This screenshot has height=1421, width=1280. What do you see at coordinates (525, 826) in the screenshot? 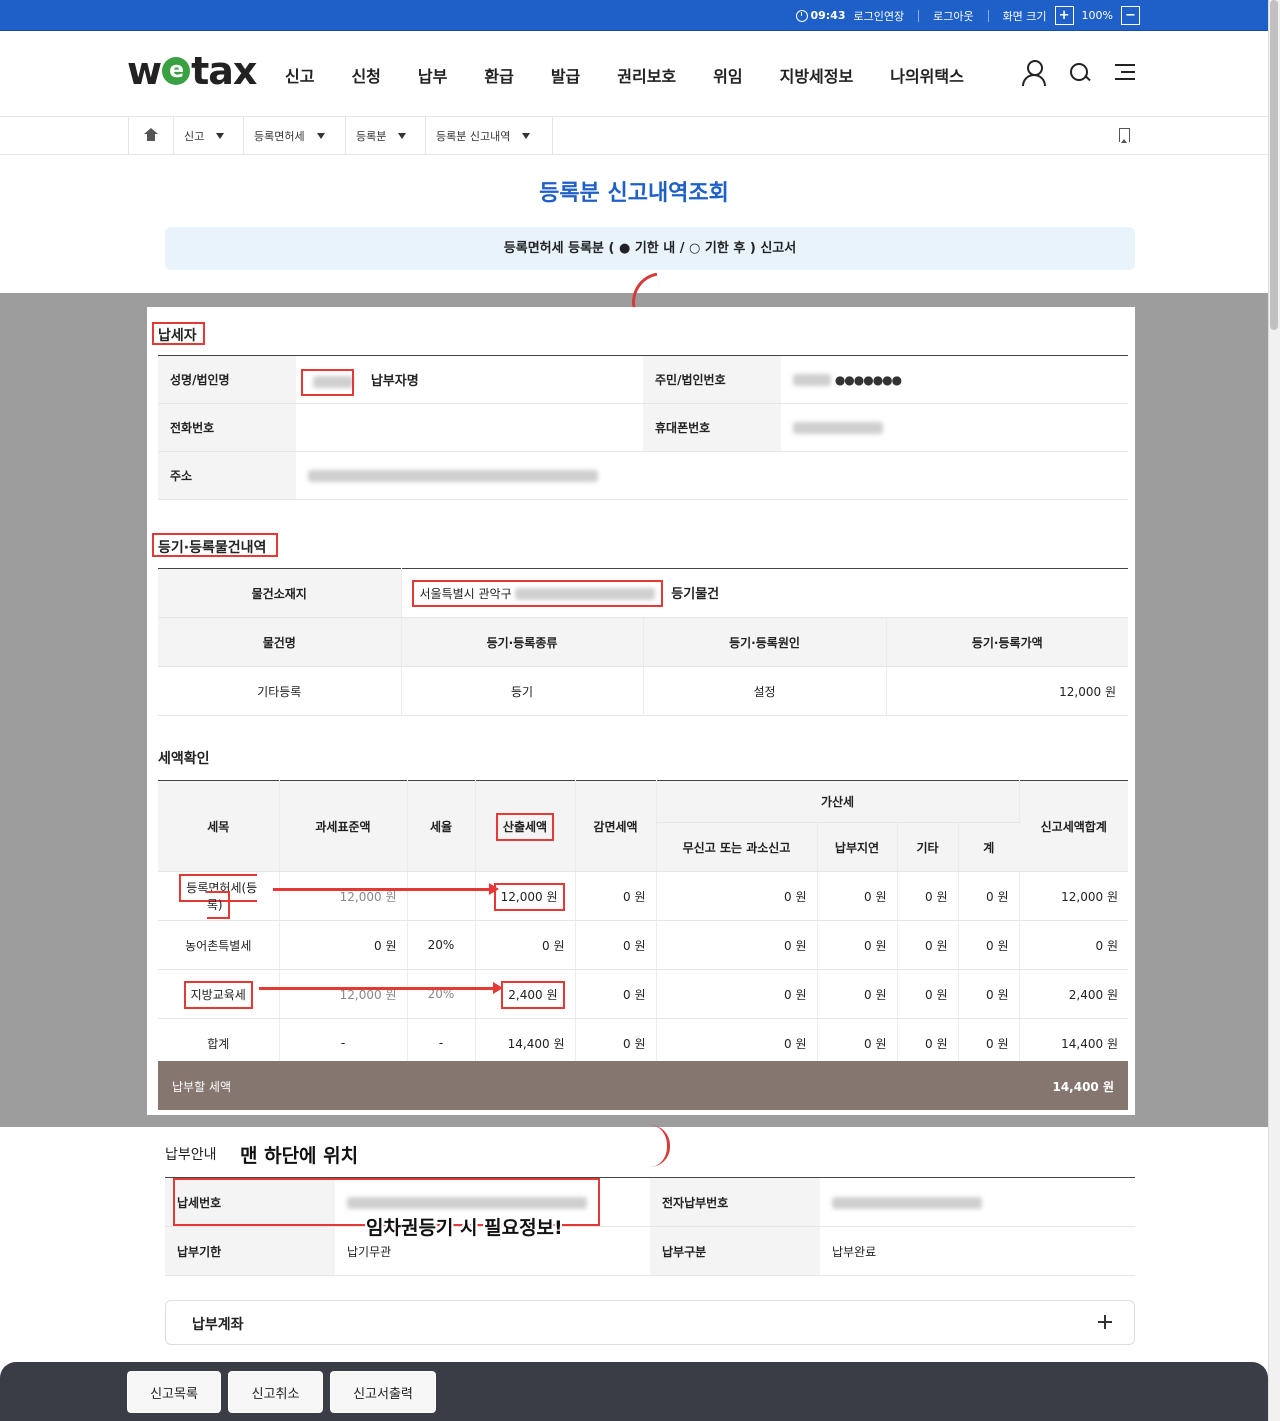
I see `col-header-calc: 산출세액` at bounding box center [525, 826].